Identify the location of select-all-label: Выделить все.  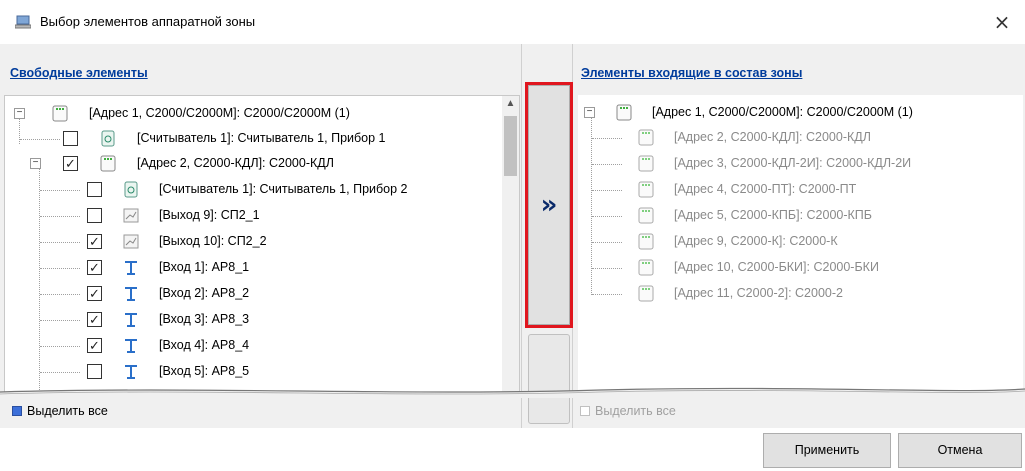
(635, 411).